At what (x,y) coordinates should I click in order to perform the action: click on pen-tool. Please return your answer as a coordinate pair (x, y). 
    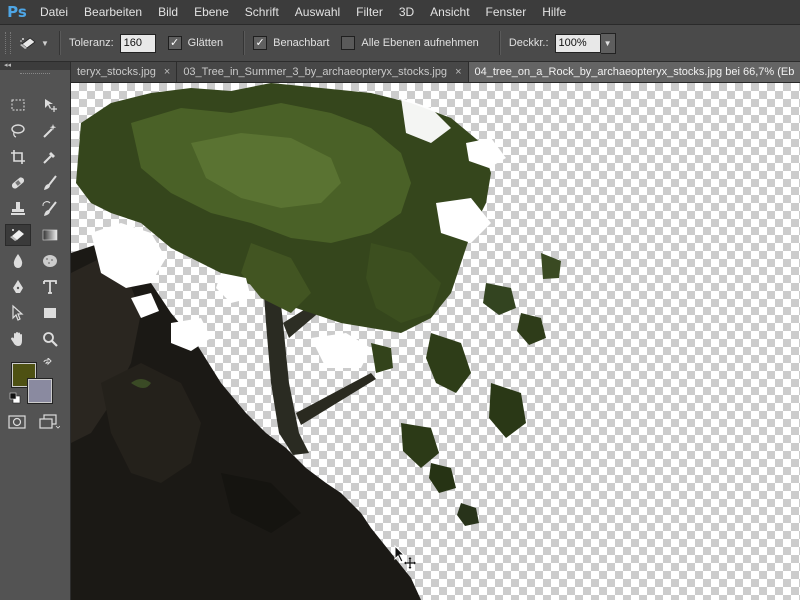
    Looking at the image, I should click on (18, 287).